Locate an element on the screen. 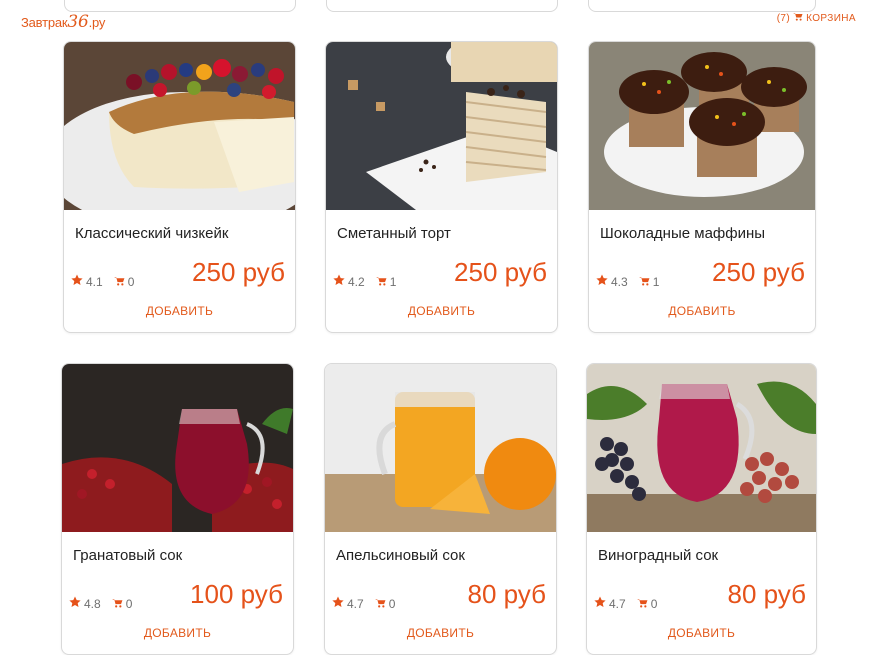 The image size is (872, 655). product-title: Классический чизкейк is located at coordinates (151, 233).